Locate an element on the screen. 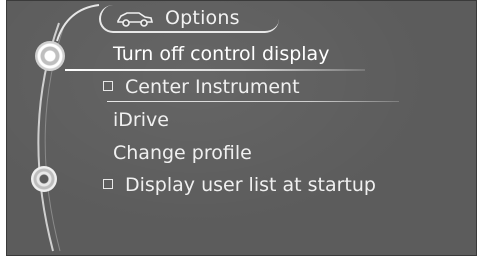 This screenshot has width=482, height=261. divider is located at coordinates (253, 101).